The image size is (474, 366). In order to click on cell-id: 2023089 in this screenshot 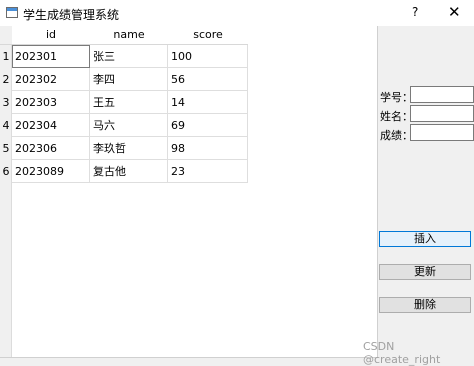, I will do `click(51, 171)`.